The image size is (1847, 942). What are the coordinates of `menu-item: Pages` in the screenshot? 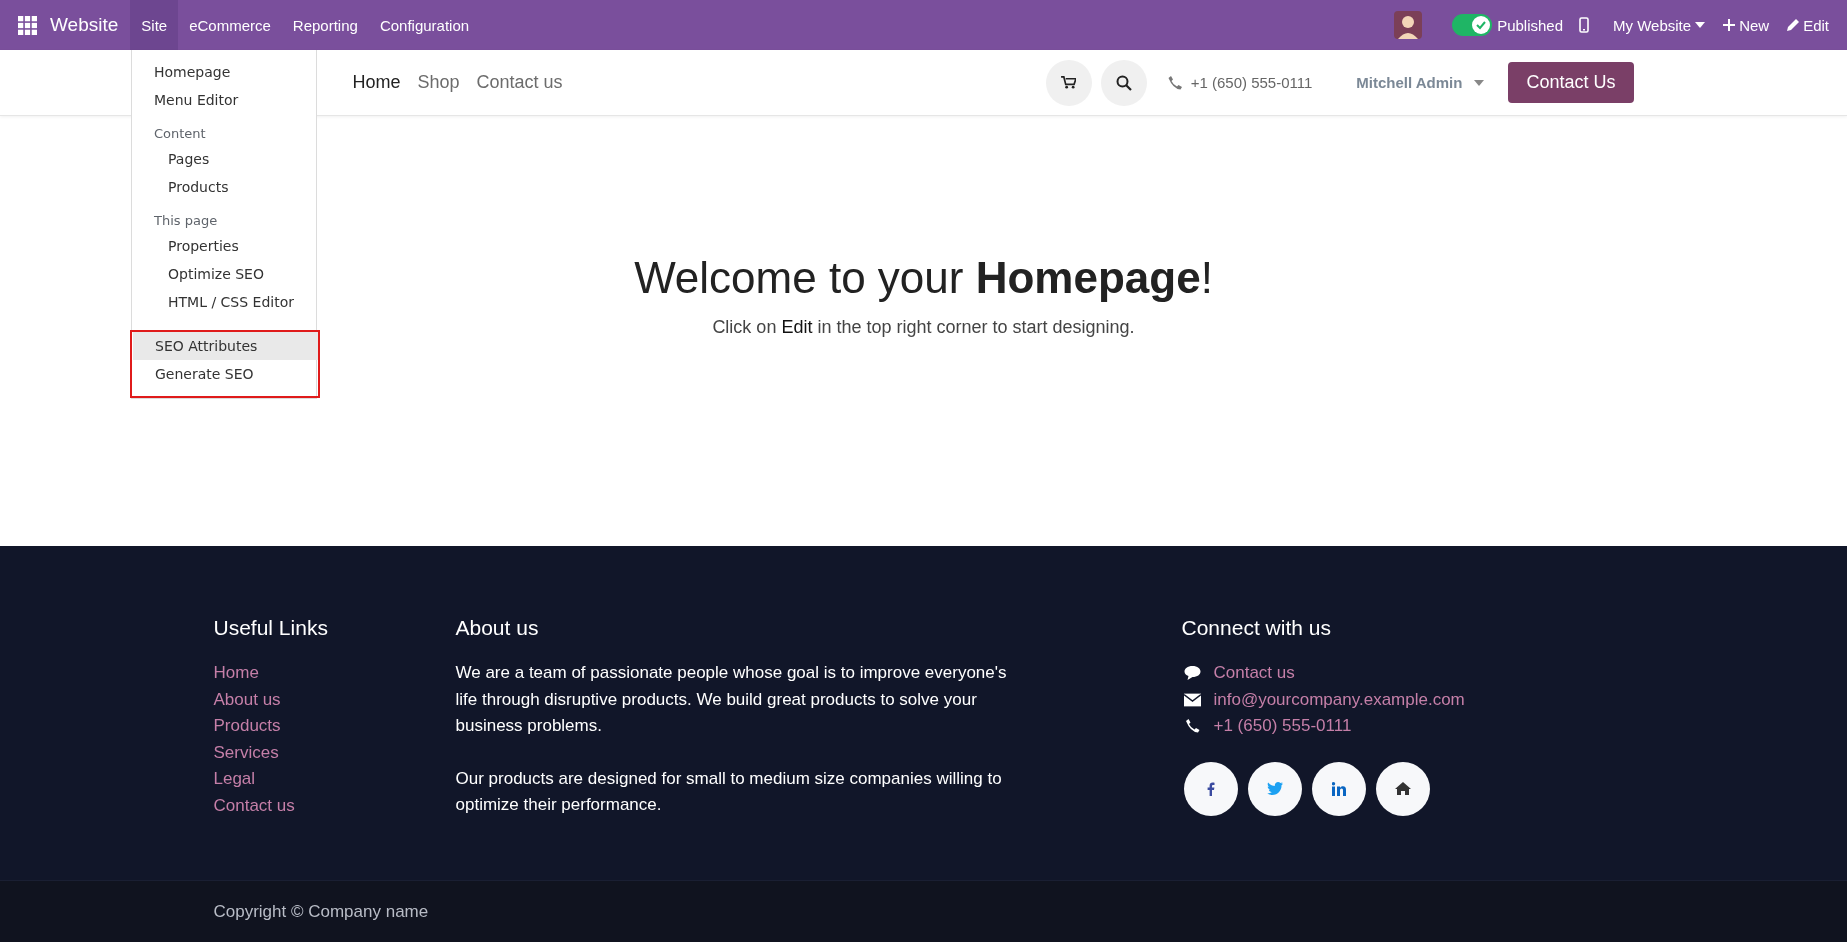 It's located at (224, 159).